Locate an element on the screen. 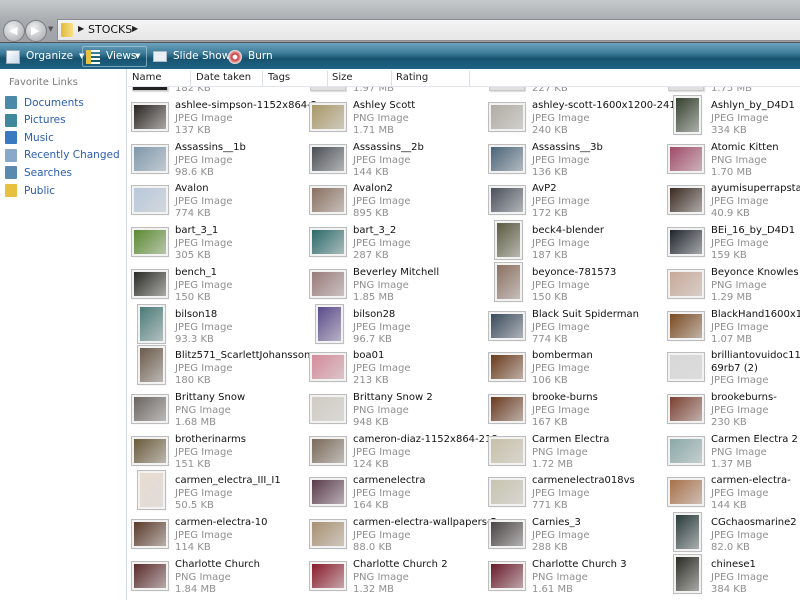  column-rating: Rating is located at coordinates (431, 79).